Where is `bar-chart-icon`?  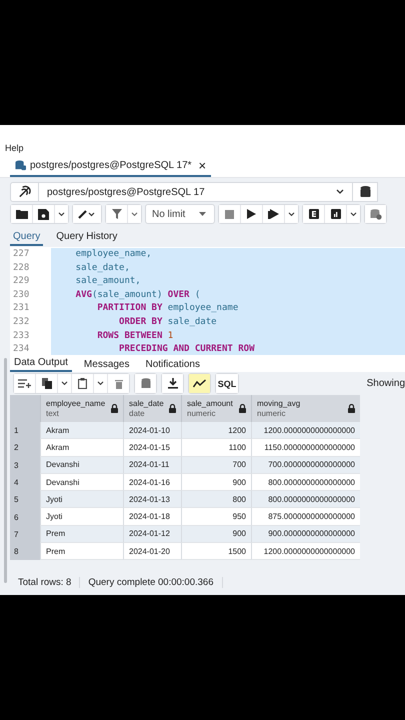 bar-chart-icon is located at coordinates (335, 214).